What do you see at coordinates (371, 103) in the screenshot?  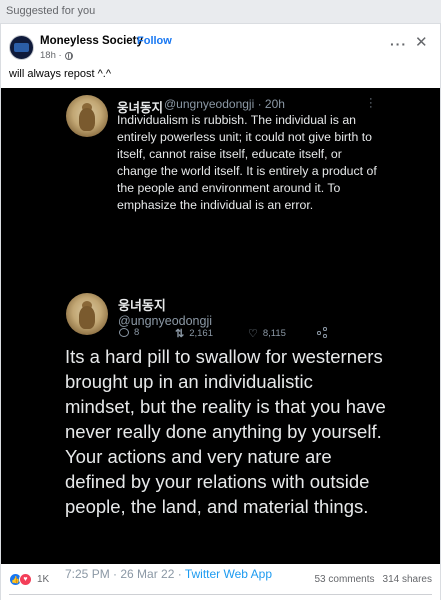 I see `tweet-more-icon: · · ·` at bounding box center [371, 103].